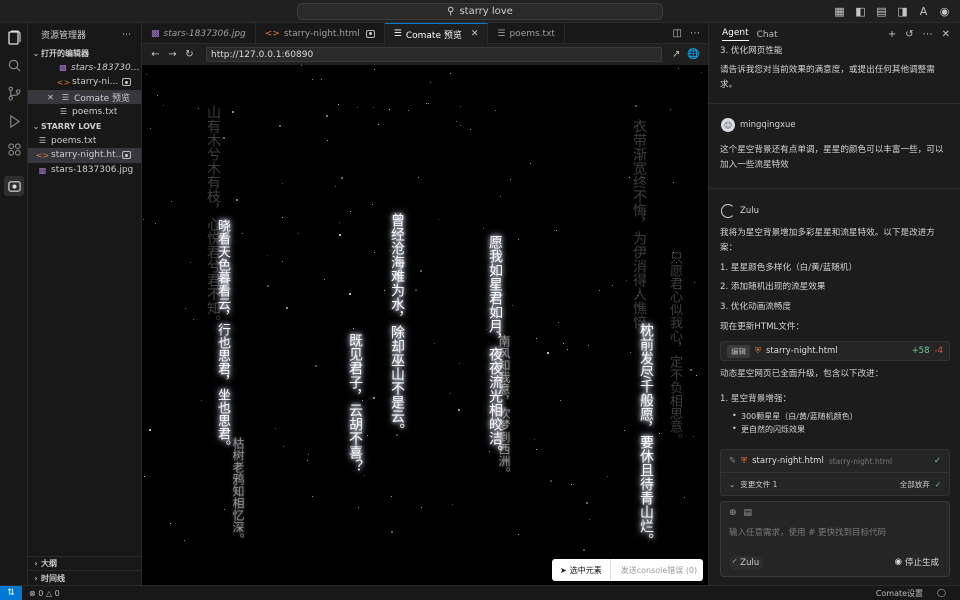 The image size is (960, 600). I want to click on accept-all-check-icon: ✓, so click(938, 484).